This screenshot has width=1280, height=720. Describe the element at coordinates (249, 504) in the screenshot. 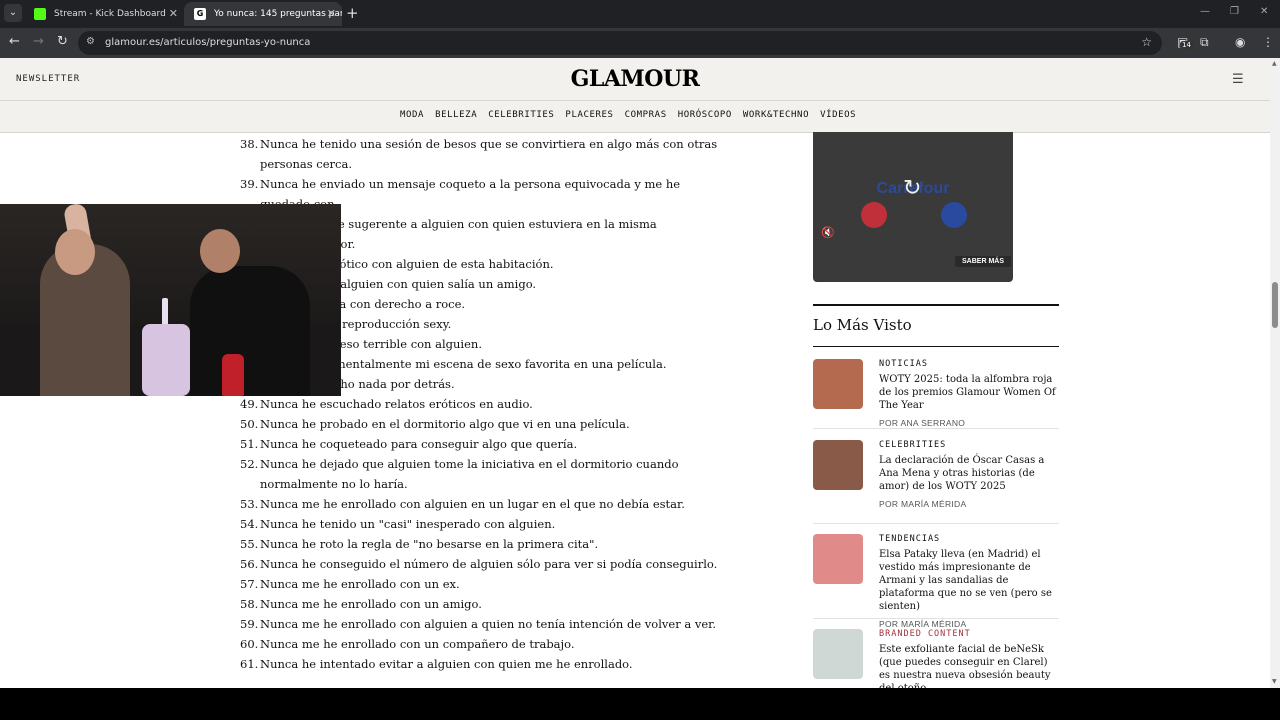

I see `question-number: 53.` at that location.